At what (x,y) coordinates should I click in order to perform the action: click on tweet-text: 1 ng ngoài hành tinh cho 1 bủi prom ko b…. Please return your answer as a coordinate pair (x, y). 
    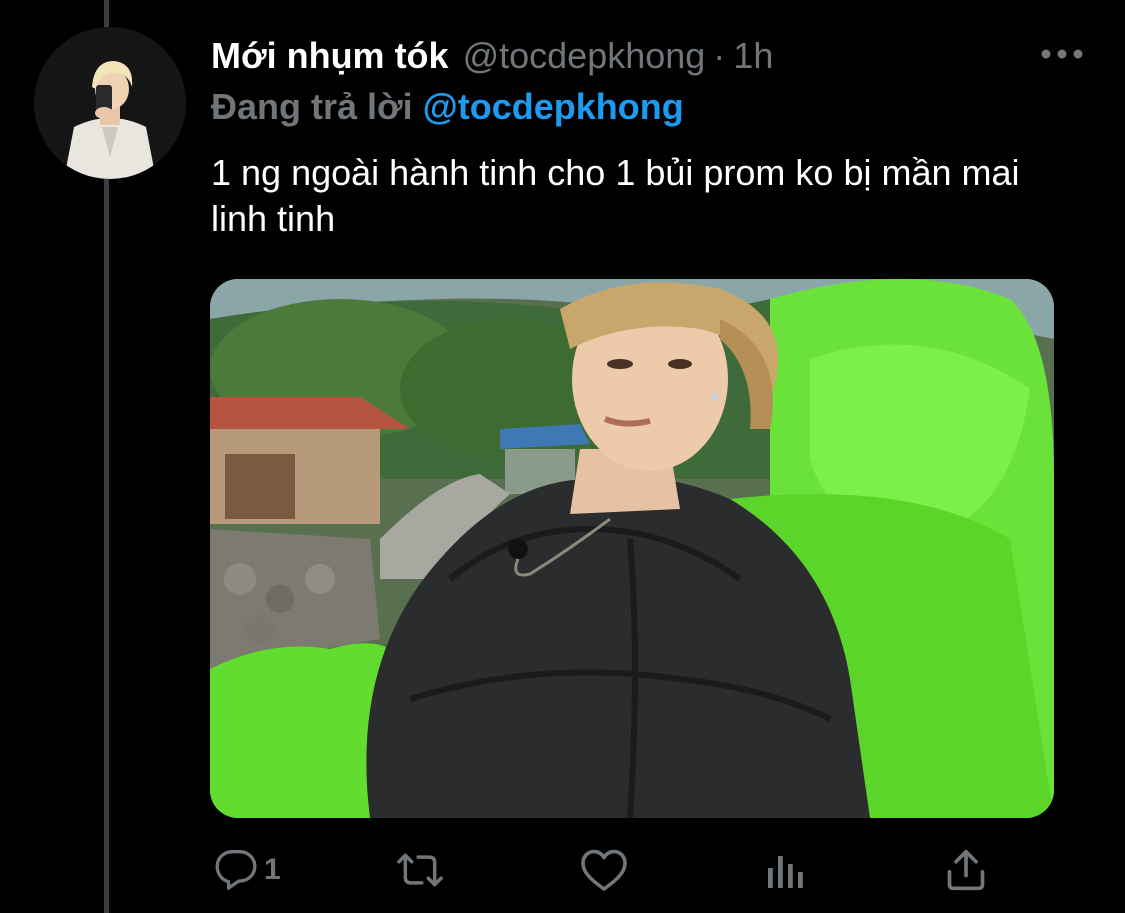
    Looking at the image, I should click on (615, 195).